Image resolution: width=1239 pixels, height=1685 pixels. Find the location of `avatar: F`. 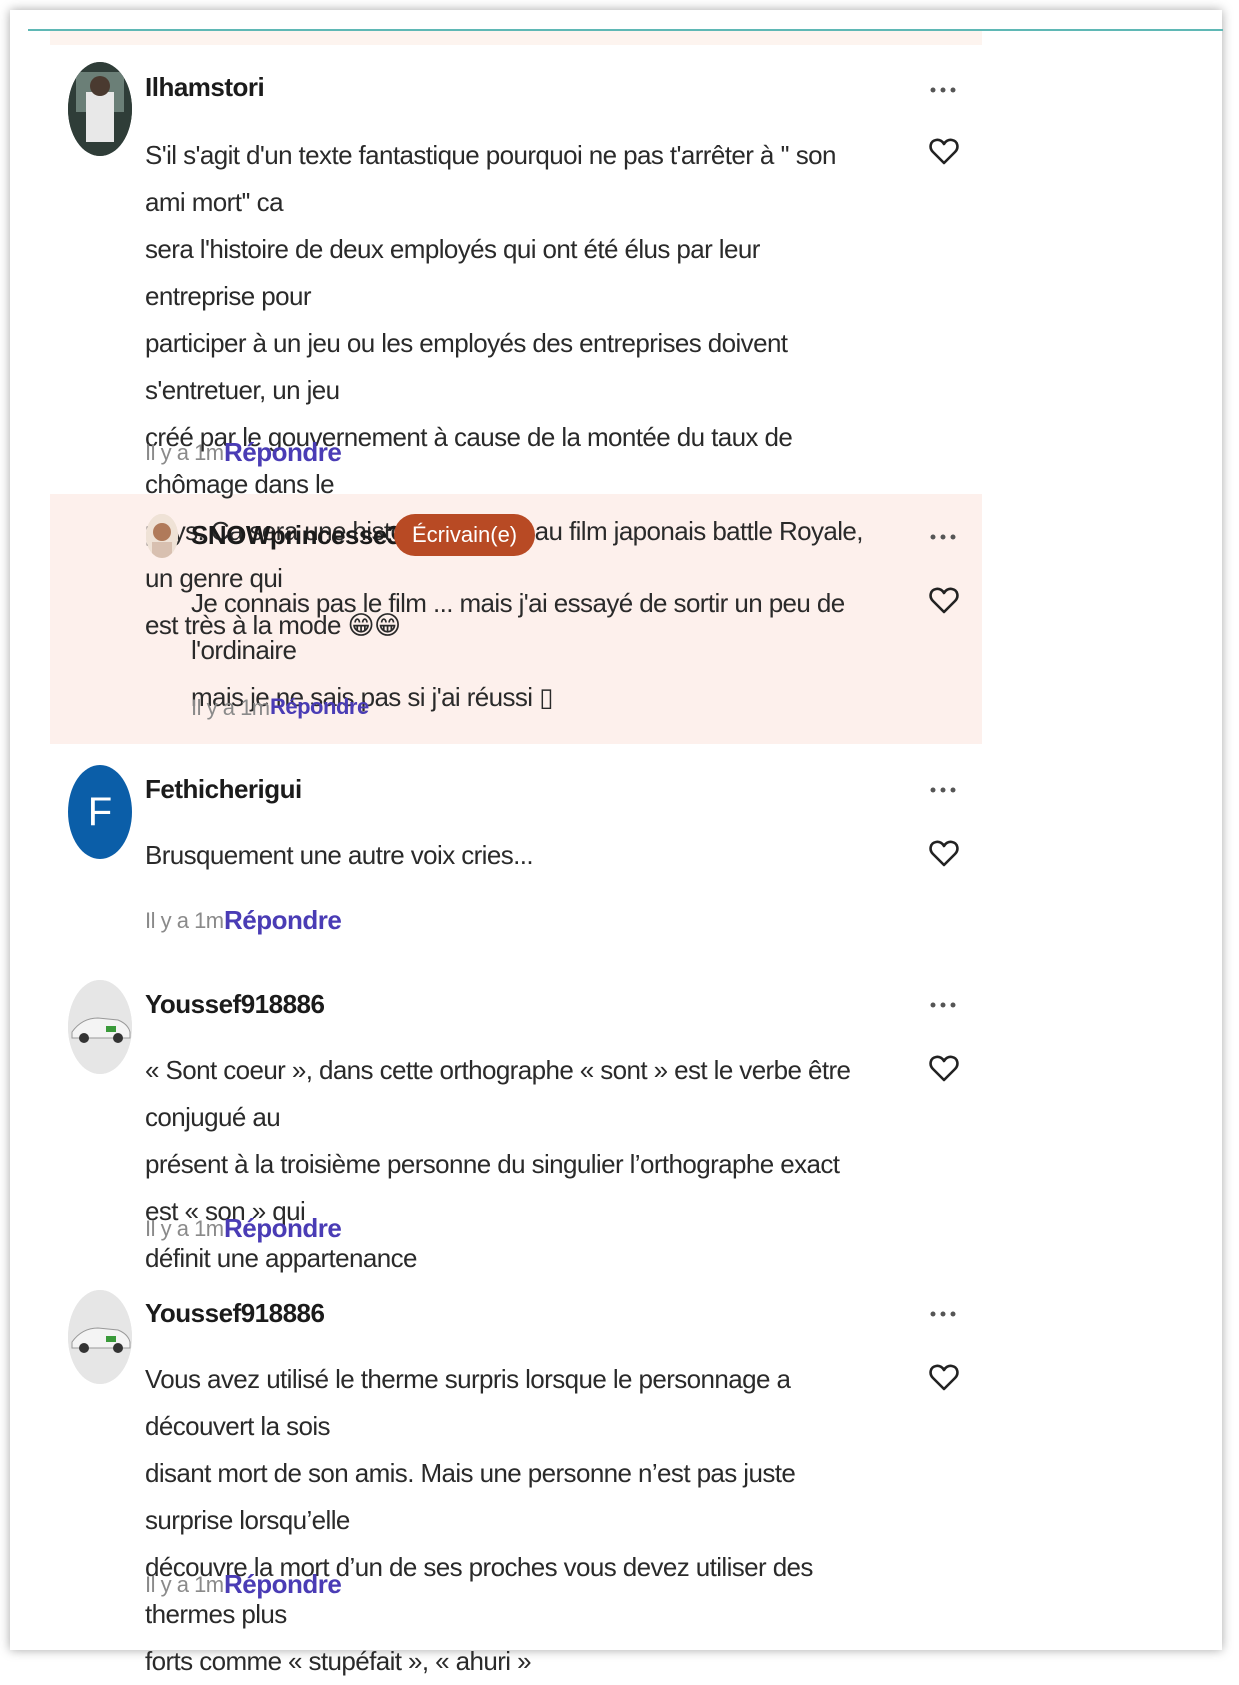

avatar: F is located at coordinates (100, 812).